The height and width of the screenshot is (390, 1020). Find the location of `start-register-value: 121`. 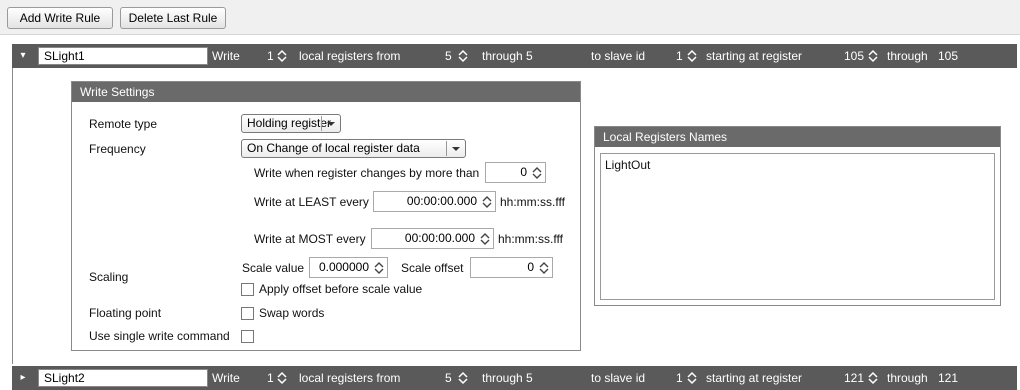

start-register-value: 121 is located at coordinates (854, 378).